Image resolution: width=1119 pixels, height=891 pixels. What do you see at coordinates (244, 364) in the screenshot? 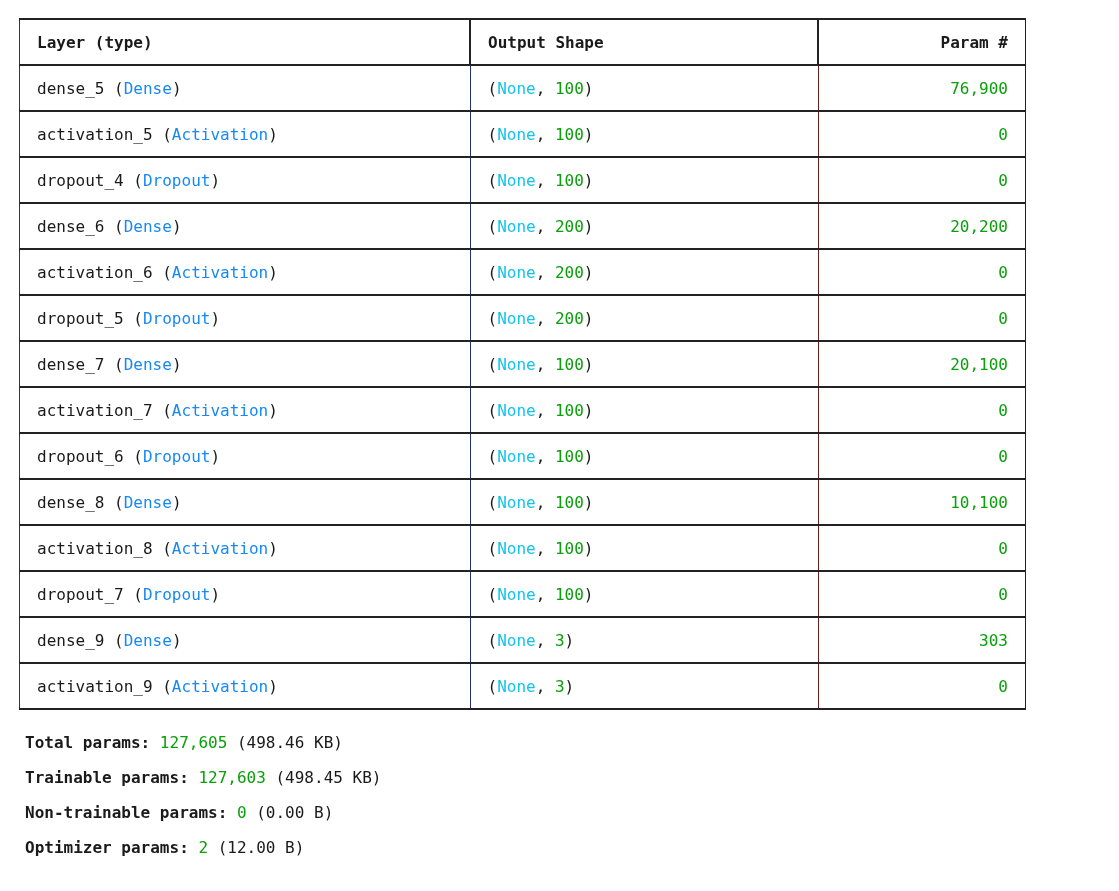
I see `layer-cell: dense_7 (Dense)` at bounding box center [244, 364].